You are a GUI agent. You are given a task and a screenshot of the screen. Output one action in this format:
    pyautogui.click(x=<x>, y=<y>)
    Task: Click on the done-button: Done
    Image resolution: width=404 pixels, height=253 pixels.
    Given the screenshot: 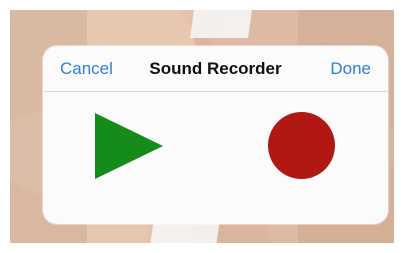 What is the action you would take?
    pyautogui.click(x=350, y=69)
    